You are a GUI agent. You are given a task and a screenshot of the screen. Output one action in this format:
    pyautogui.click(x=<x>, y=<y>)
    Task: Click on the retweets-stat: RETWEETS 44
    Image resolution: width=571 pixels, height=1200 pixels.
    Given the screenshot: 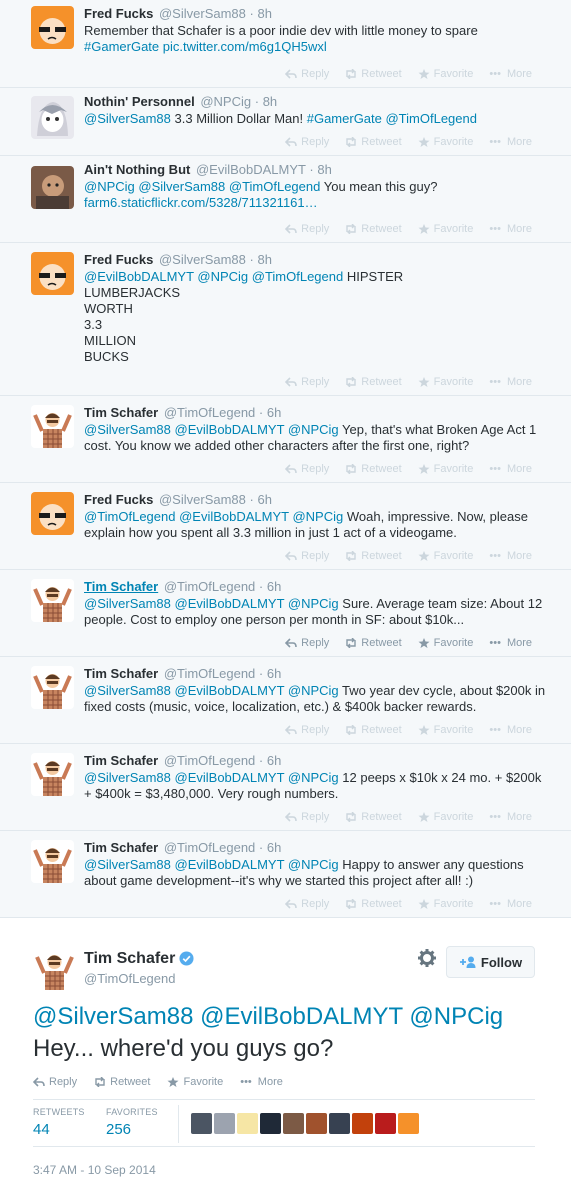 What is the action you would take?
    pyautogui.click(x=59, y=1122)
    